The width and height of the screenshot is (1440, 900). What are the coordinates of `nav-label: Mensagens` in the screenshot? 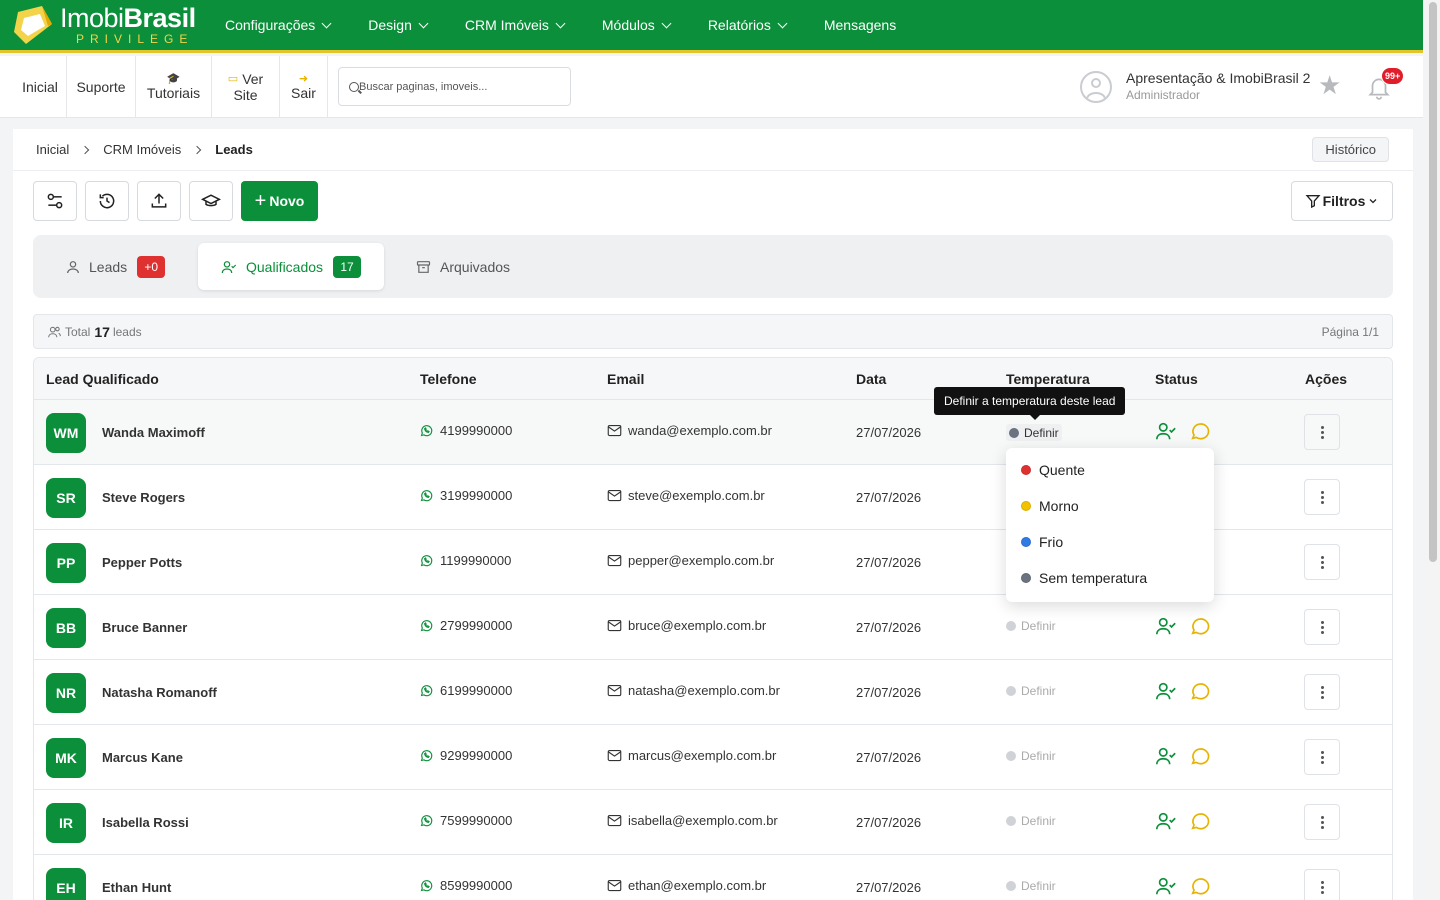 It's located at (860, 25).